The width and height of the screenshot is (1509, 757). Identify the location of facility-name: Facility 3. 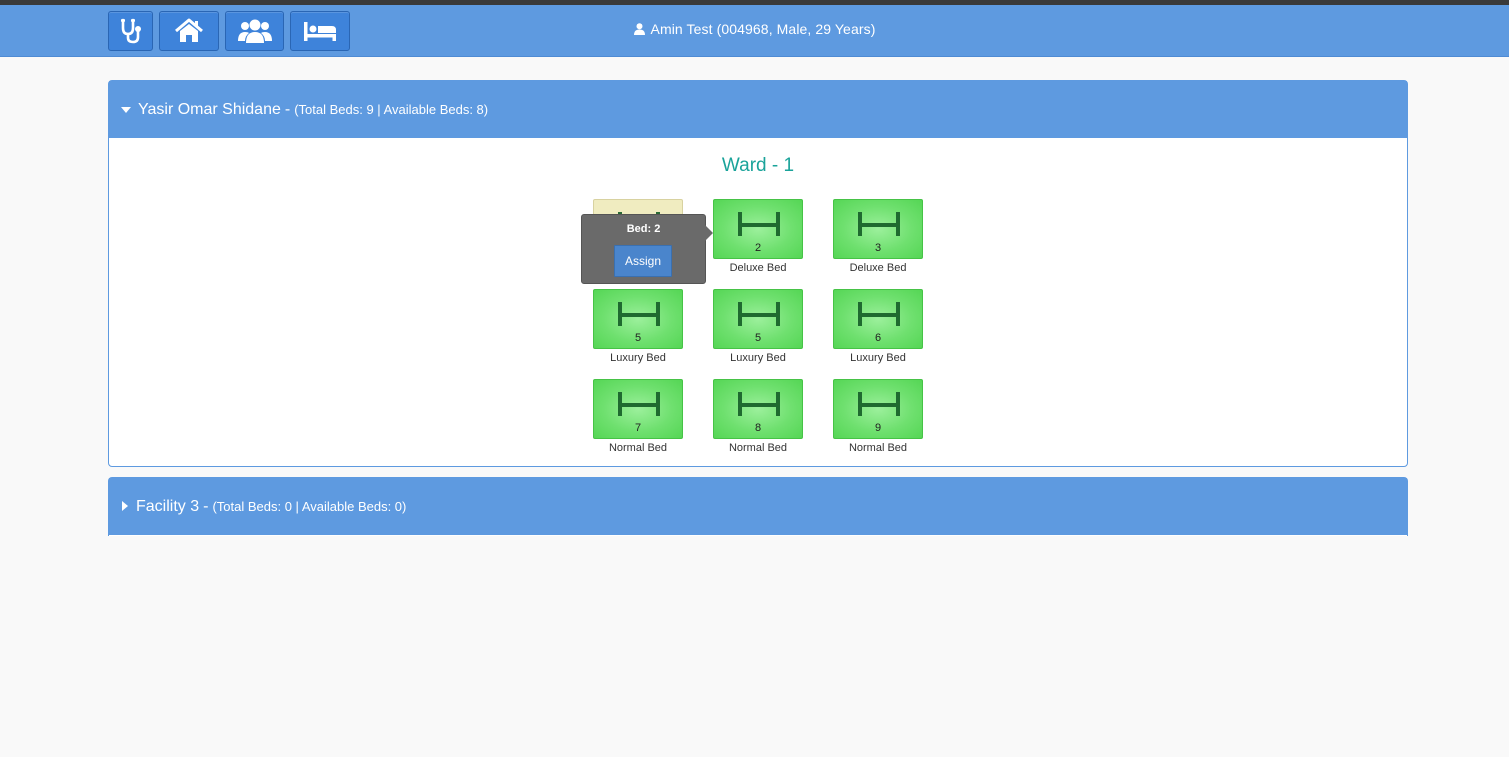
(168, 506).